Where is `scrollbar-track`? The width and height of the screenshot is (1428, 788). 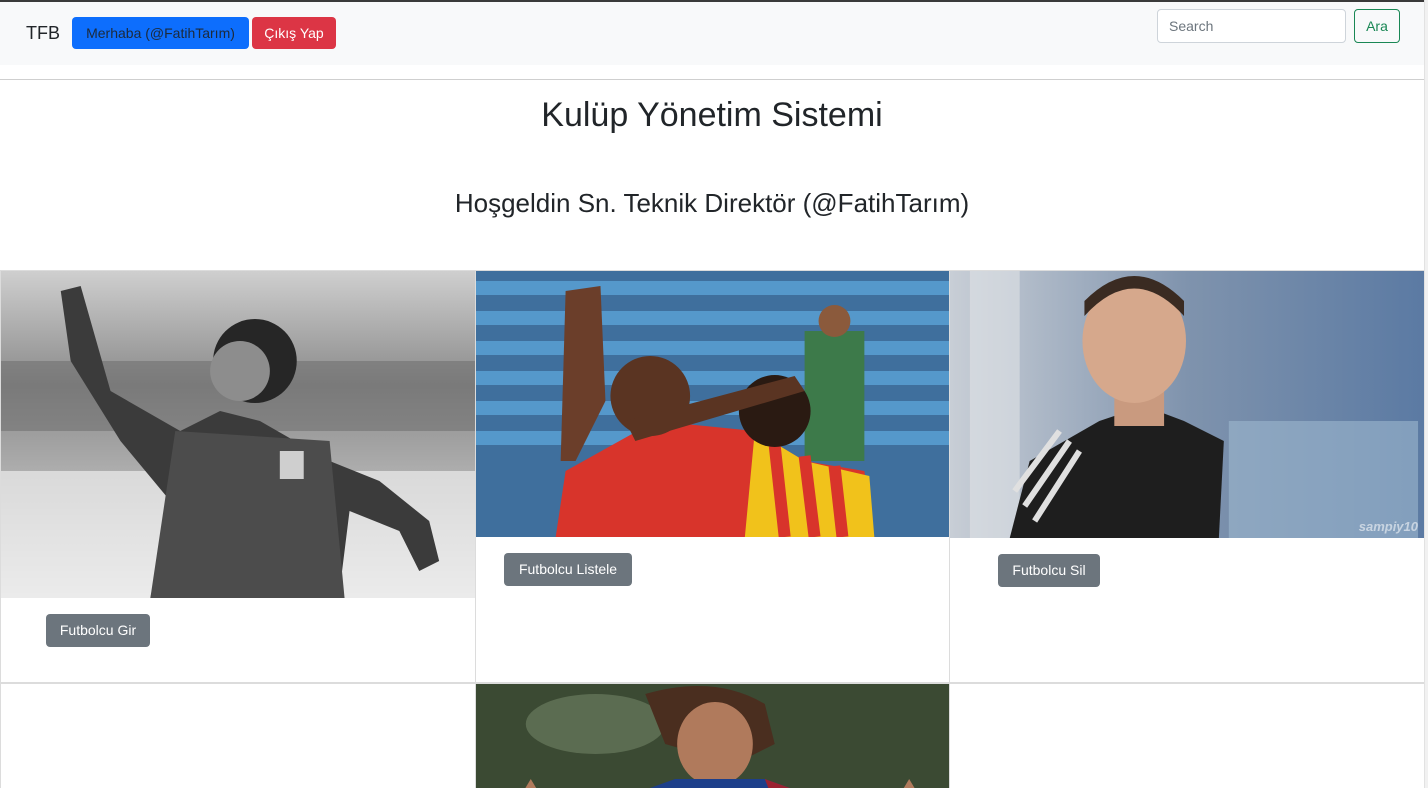
scrollbar-track is located at coordinates (1426, 394).